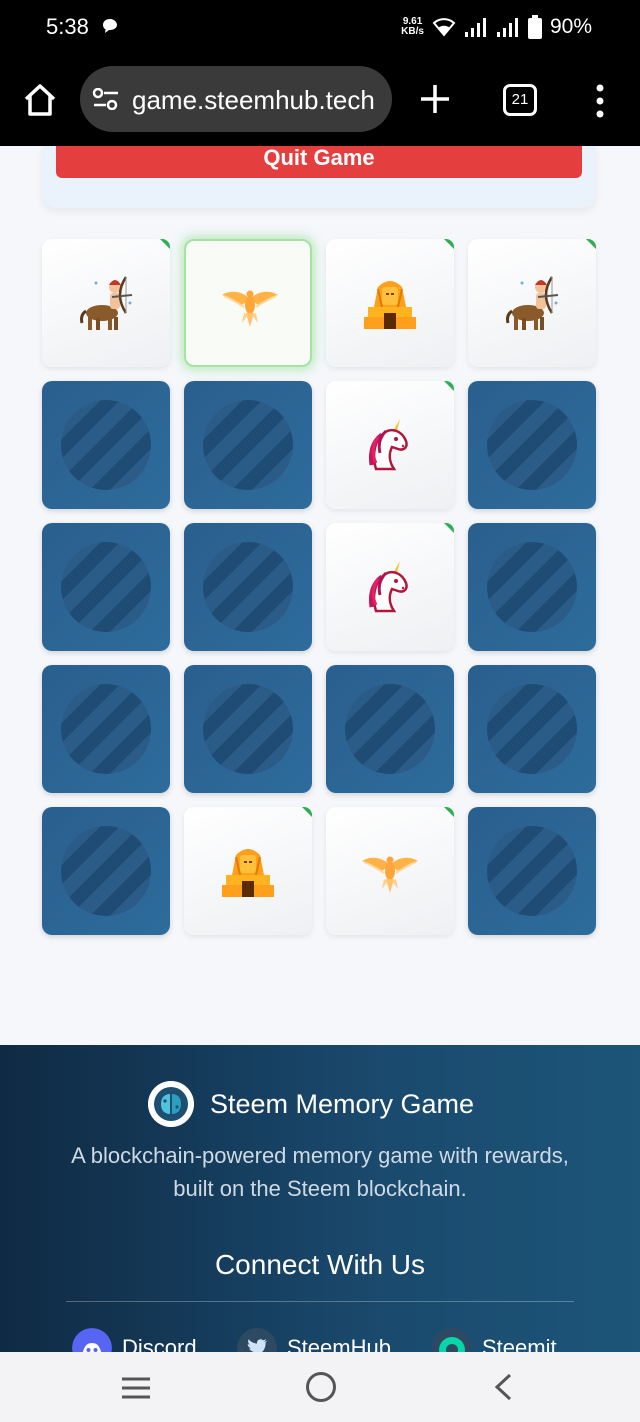 The height and width of the screenshot is (1422, 640). Describe the element at coordinates (320, 1264) in the screenshot. I see `connect-heading: Connect With Us` at that location.